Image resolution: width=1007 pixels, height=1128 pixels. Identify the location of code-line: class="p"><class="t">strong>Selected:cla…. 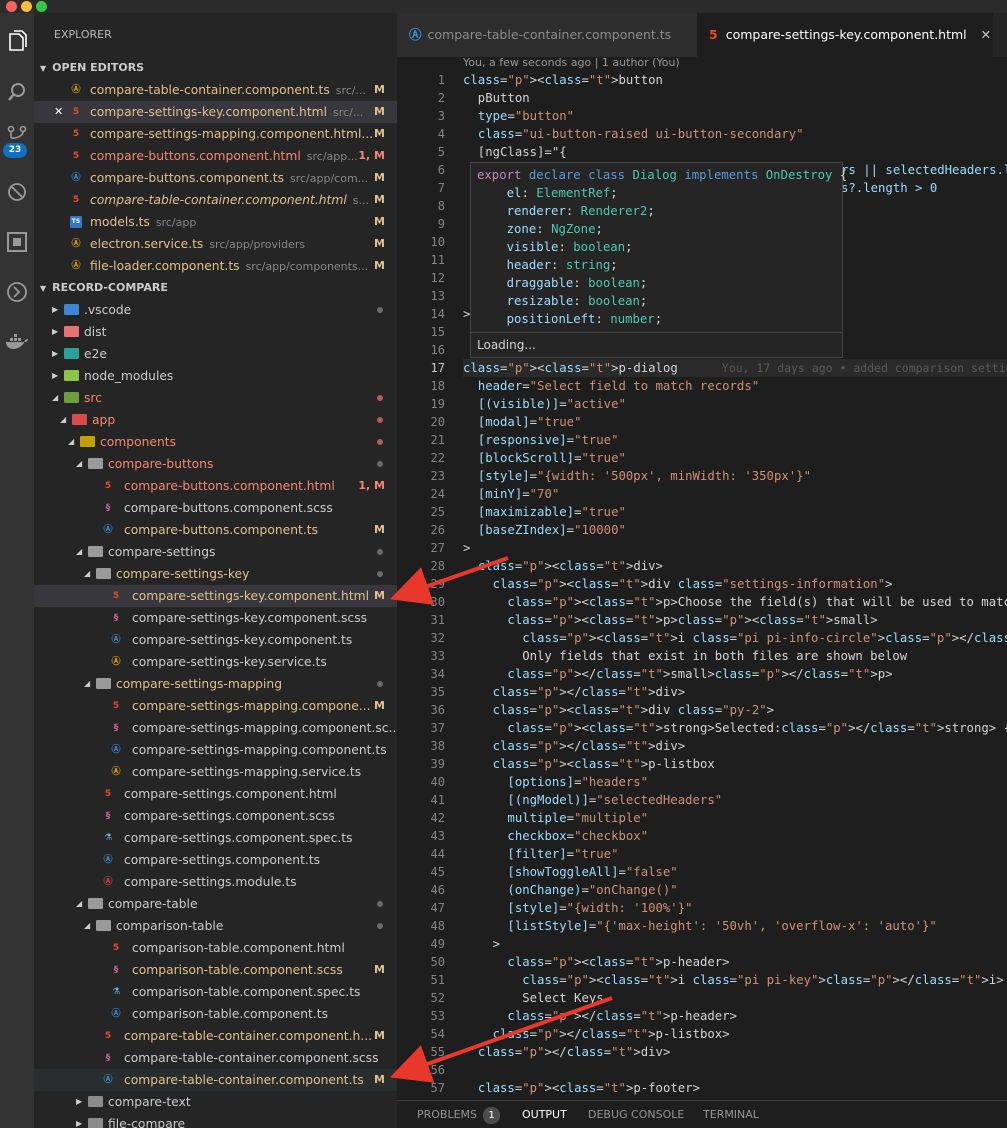
(735, 728).